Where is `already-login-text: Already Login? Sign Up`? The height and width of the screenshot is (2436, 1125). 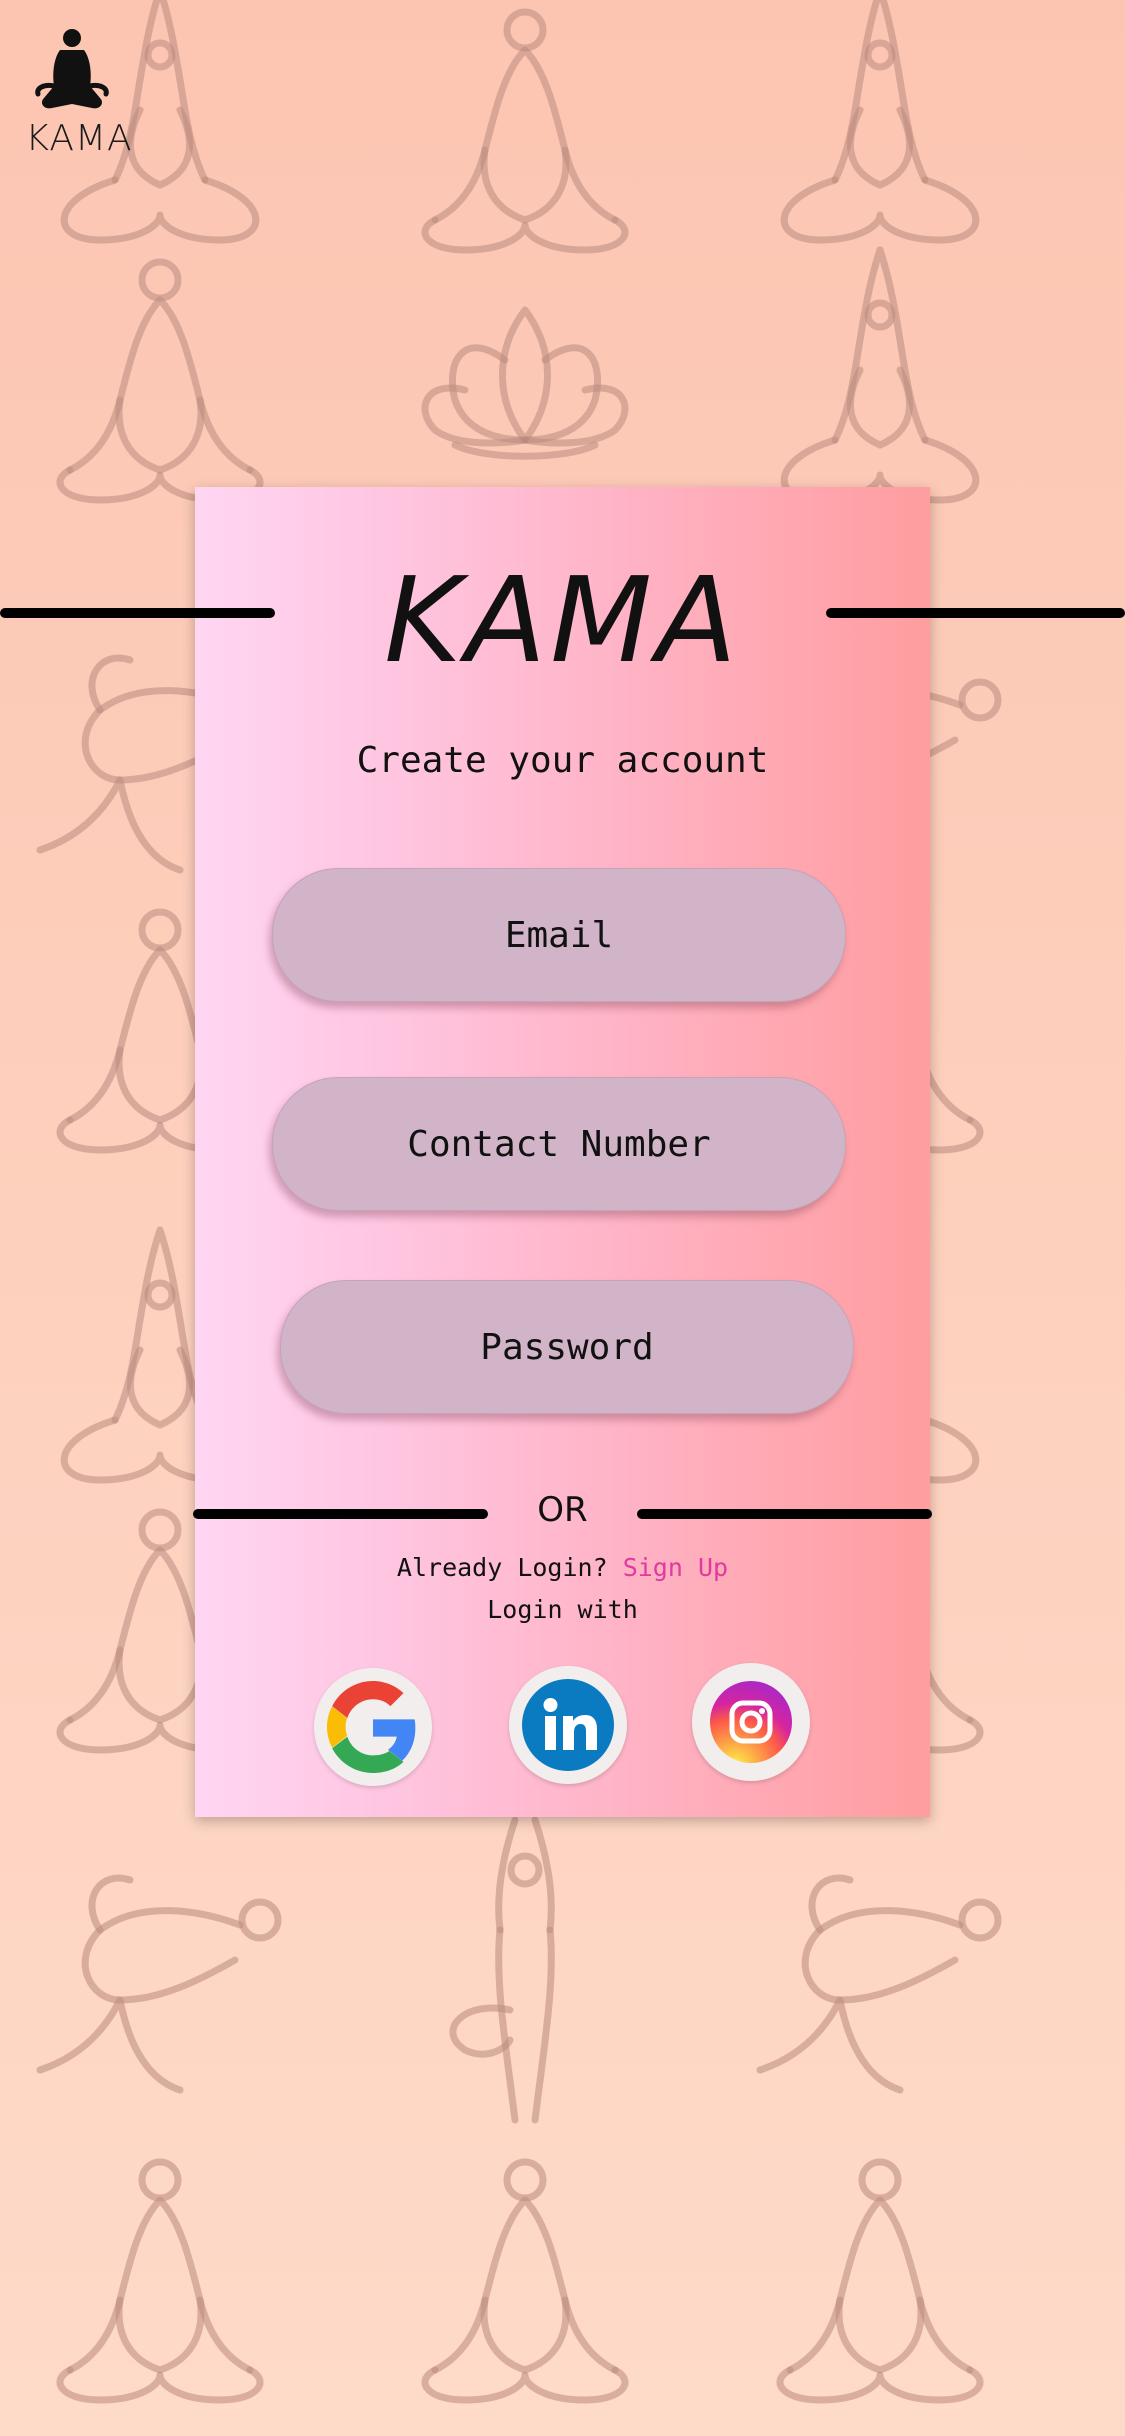 already-login-text: Already Login? Sign Up is located at coordinates (562, 1567).